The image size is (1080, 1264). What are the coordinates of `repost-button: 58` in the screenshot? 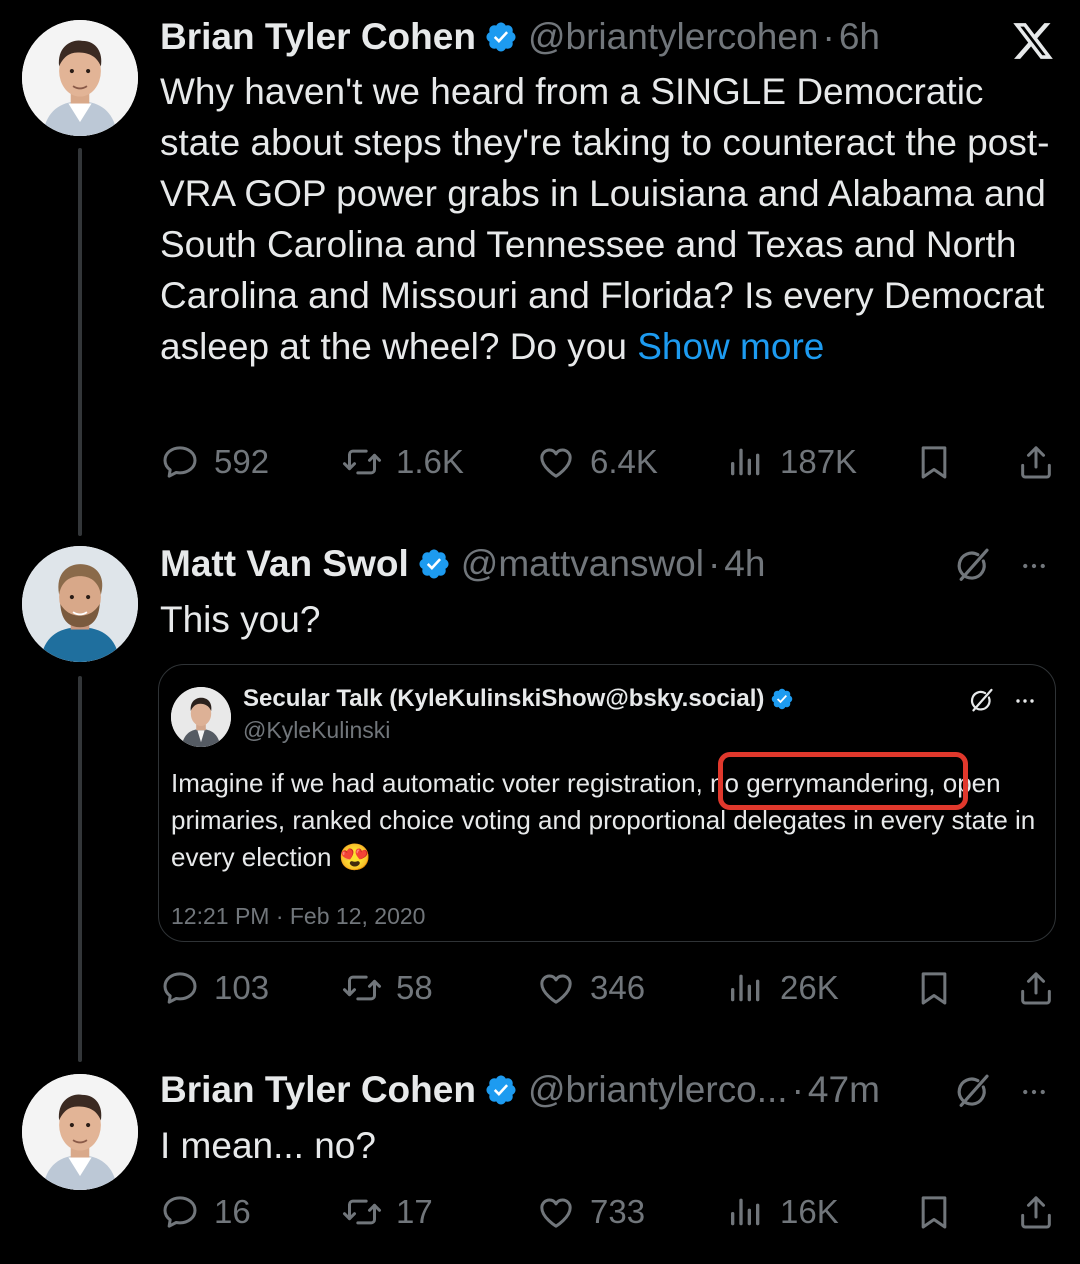 It's located at (387, 988).